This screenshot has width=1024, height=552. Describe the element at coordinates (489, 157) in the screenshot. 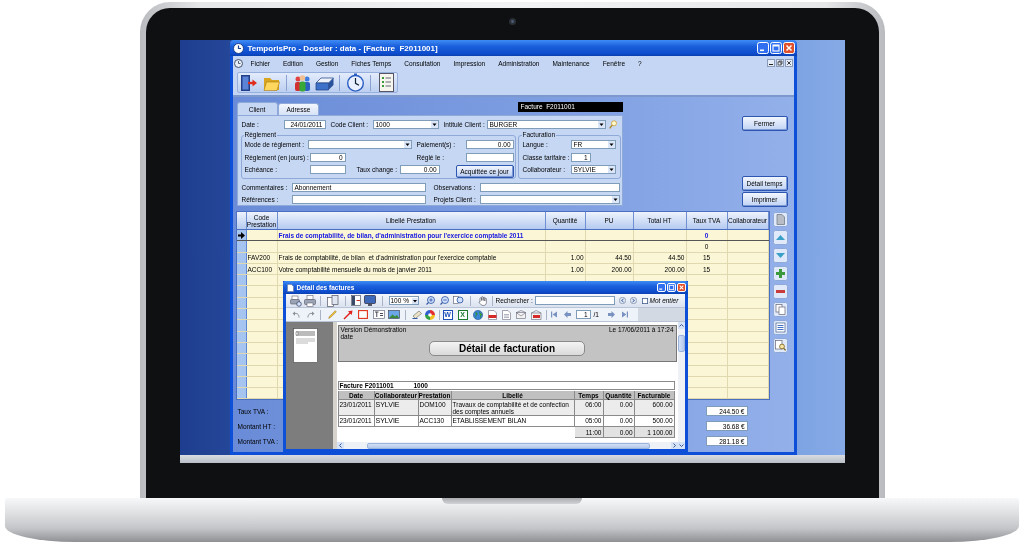

I see `paid-on-field` at that location.